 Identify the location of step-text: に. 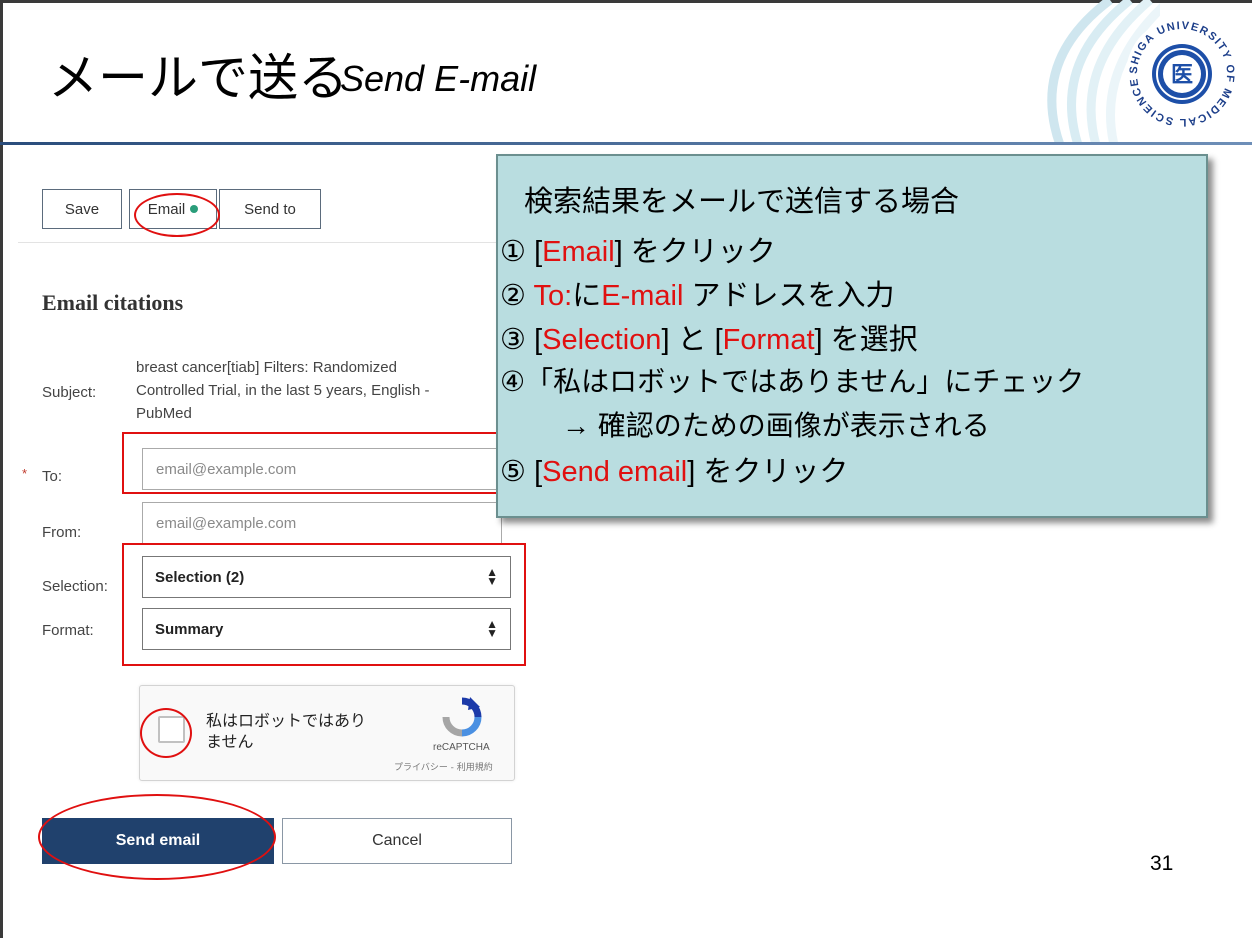
(587, 296).